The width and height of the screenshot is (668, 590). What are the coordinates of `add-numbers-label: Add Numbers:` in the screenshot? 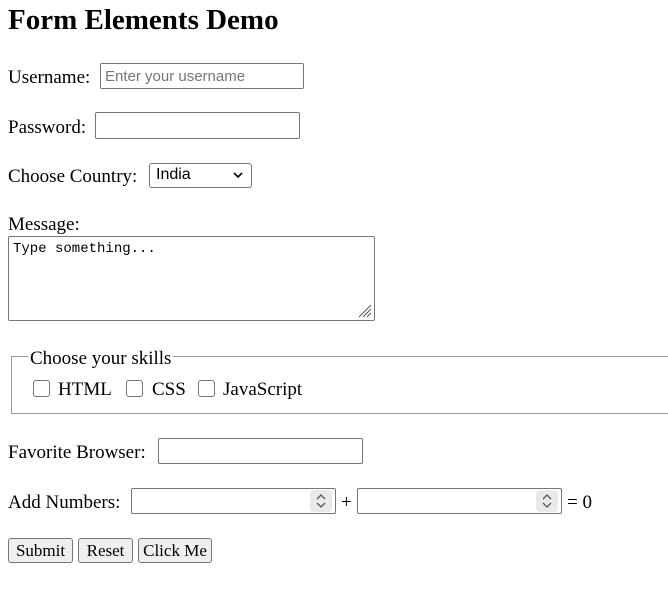 It's located at (64, 502).